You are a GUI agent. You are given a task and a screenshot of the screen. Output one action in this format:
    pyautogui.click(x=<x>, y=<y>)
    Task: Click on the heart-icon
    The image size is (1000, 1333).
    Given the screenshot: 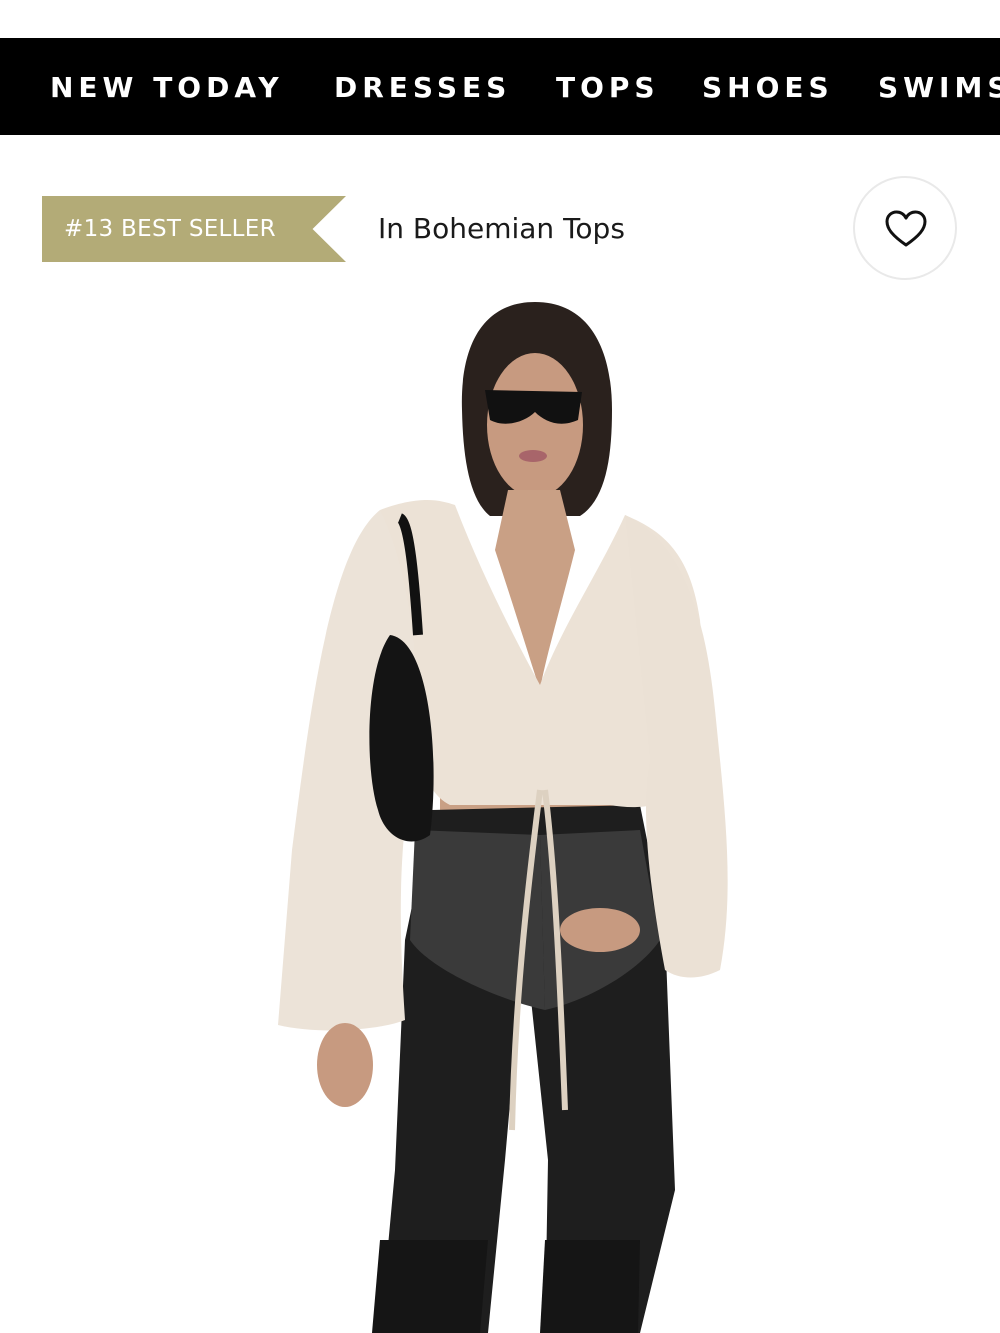 What is the action you would take?
    pyautogui.click(x=906, y=228)
    